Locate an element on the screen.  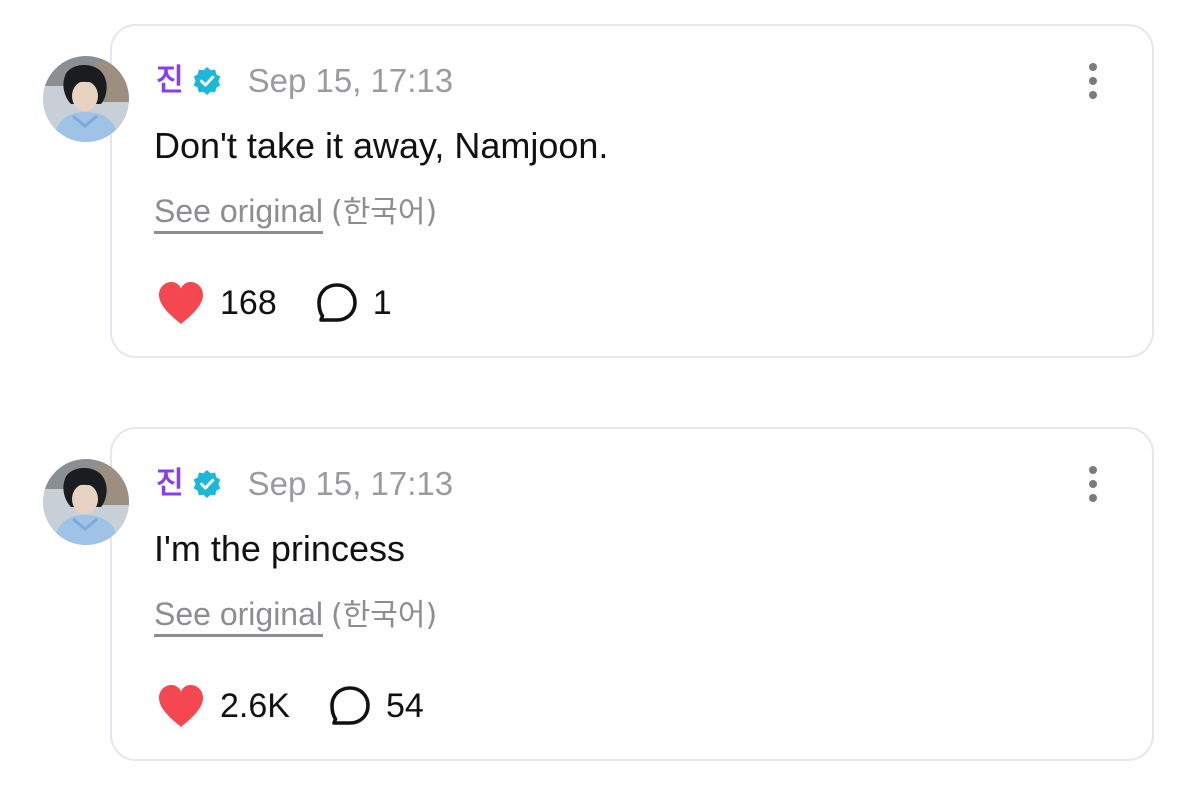
like-button: 2.6K is located at coordinates (223, 706).